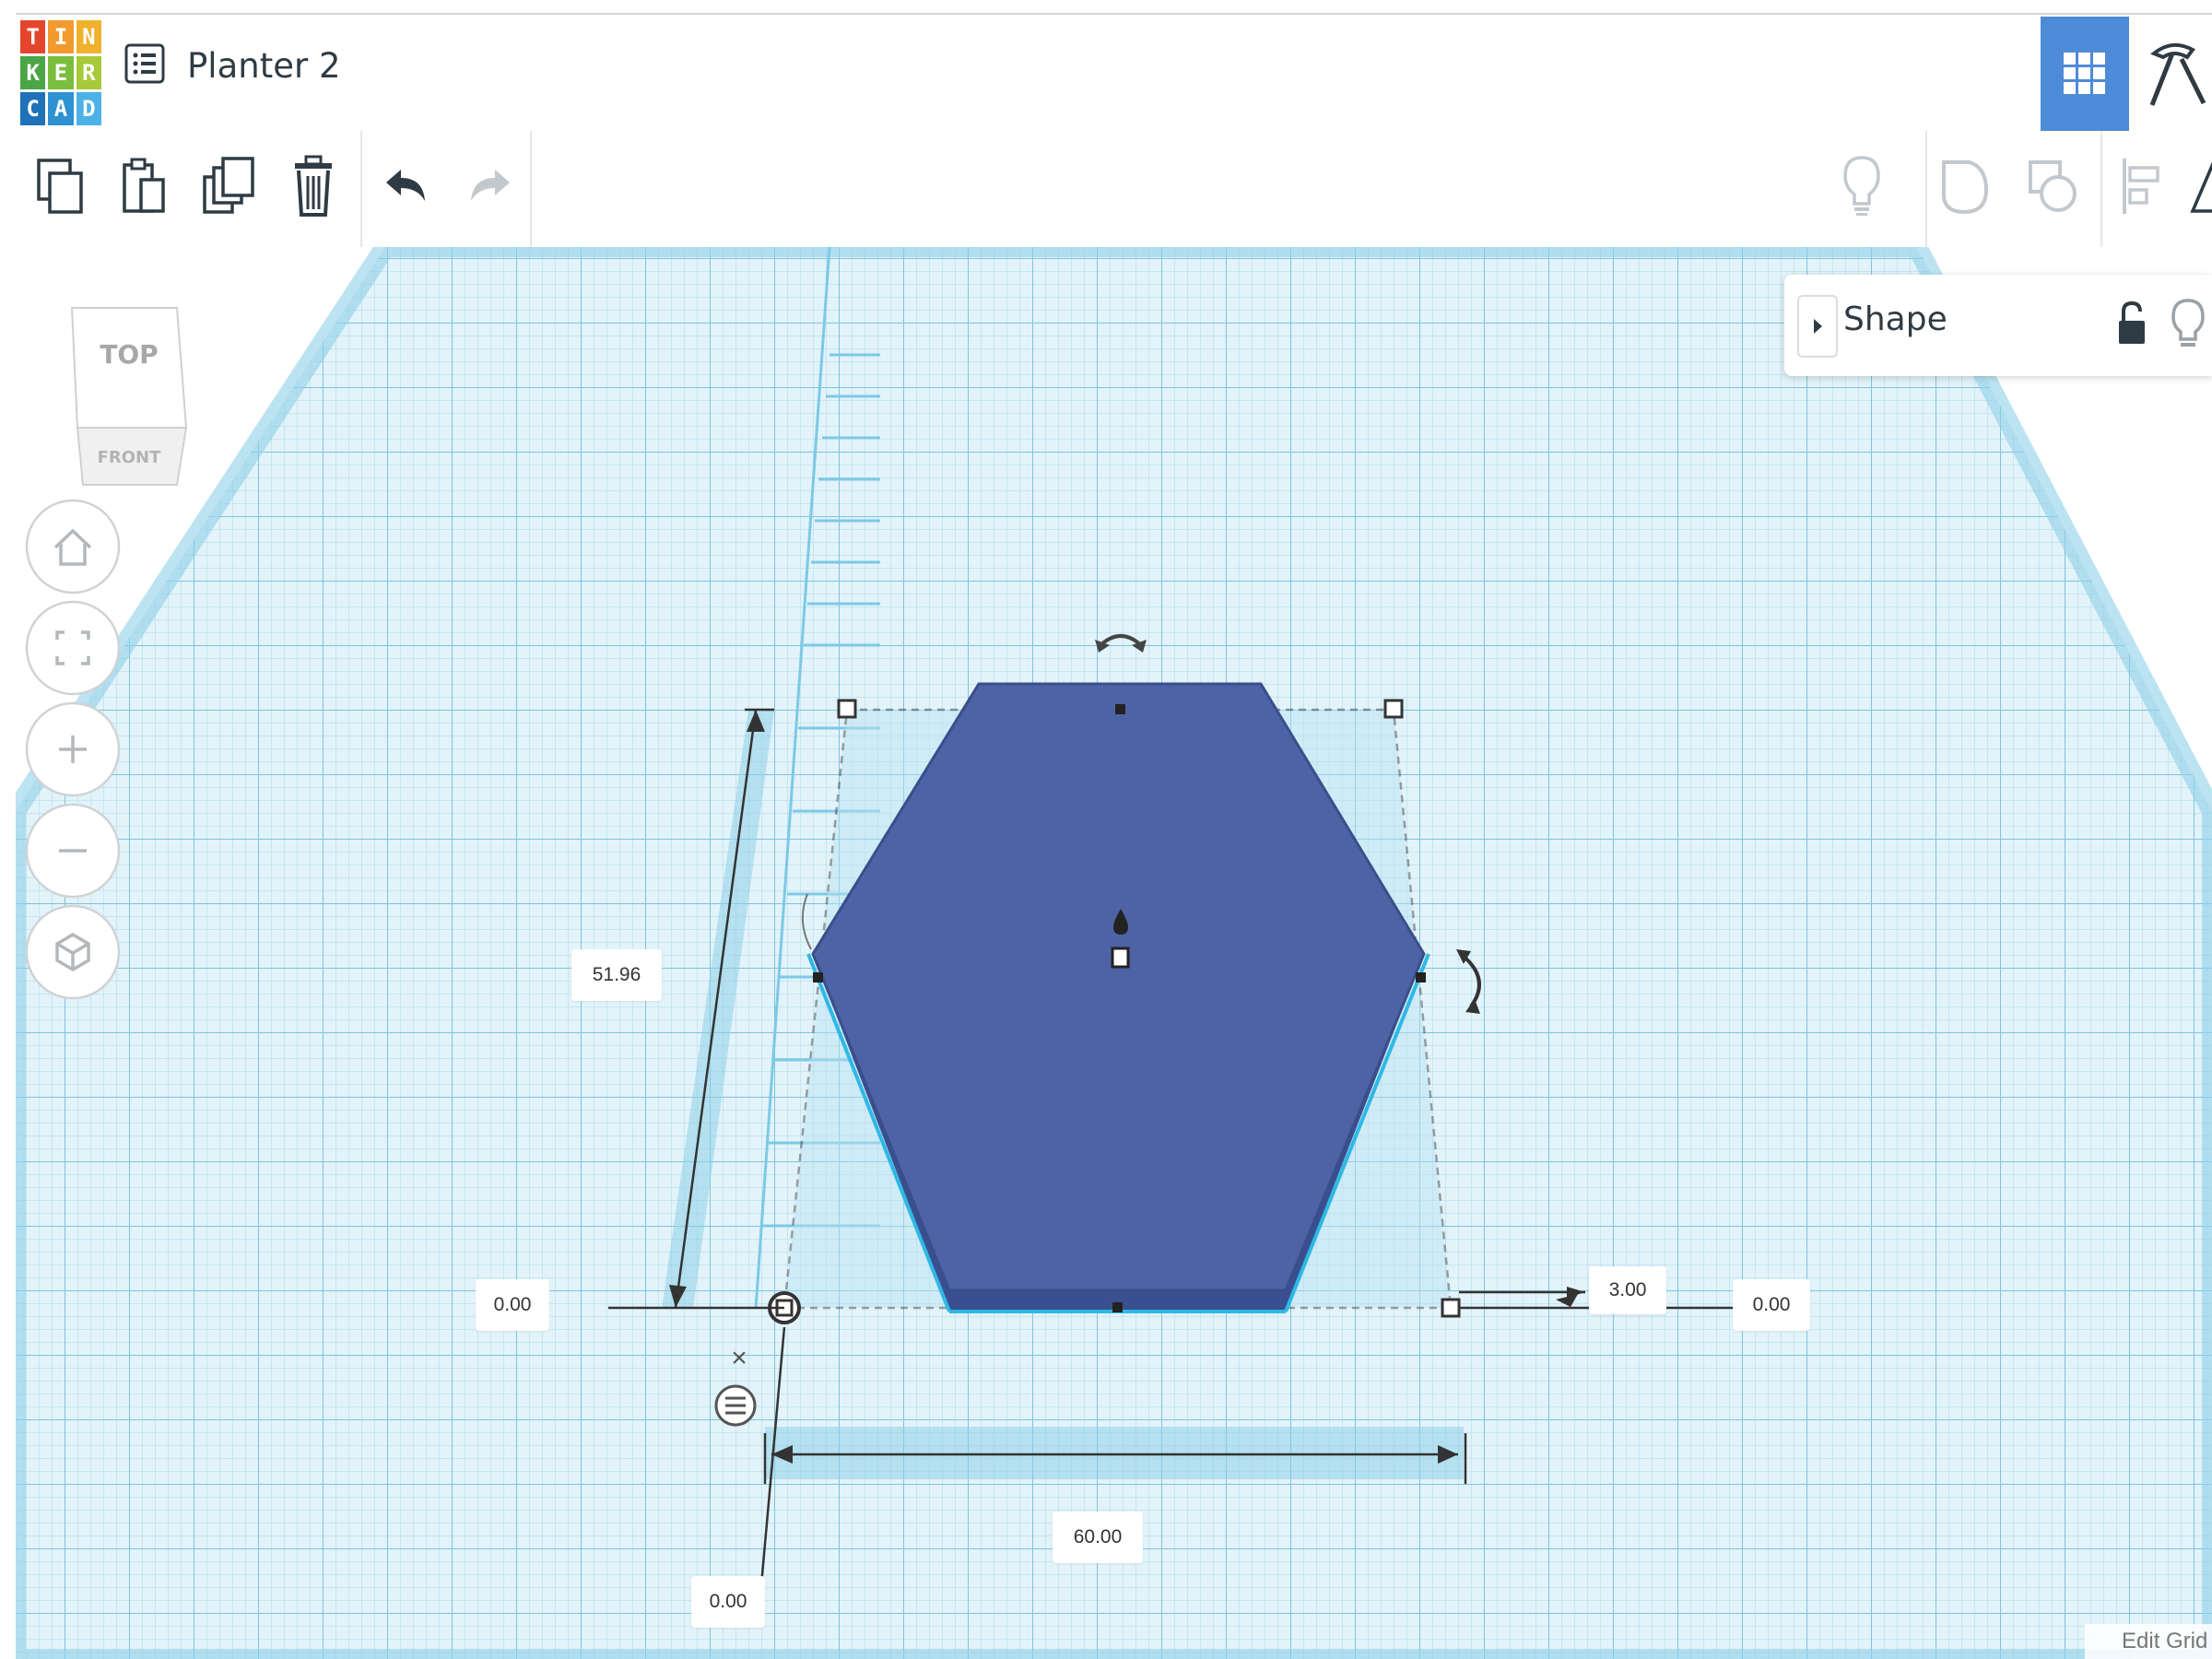  I want to click on home-view-button, so click(73, 546).